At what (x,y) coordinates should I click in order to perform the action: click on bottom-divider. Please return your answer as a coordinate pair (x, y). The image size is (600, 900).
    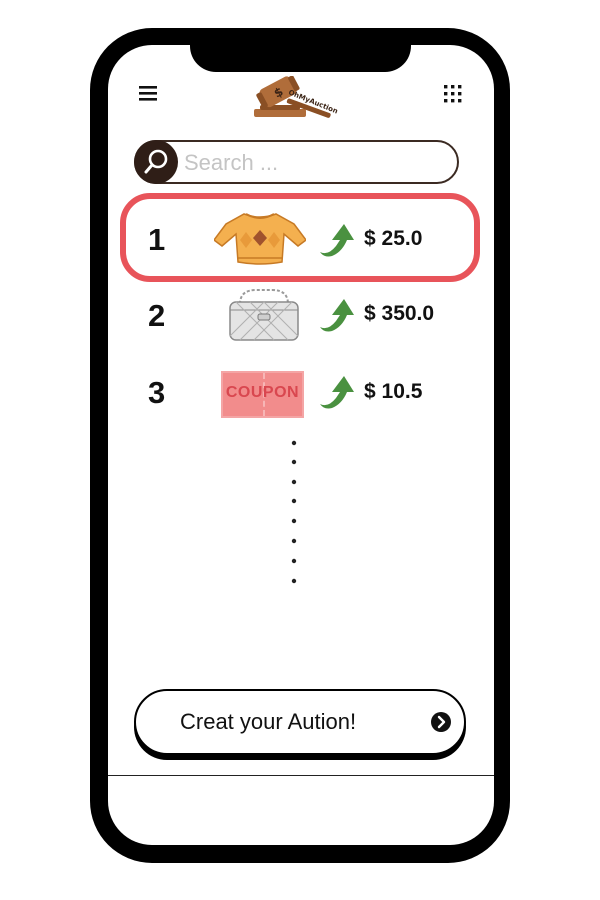
    Looking at the image, I should click on (301, 775).